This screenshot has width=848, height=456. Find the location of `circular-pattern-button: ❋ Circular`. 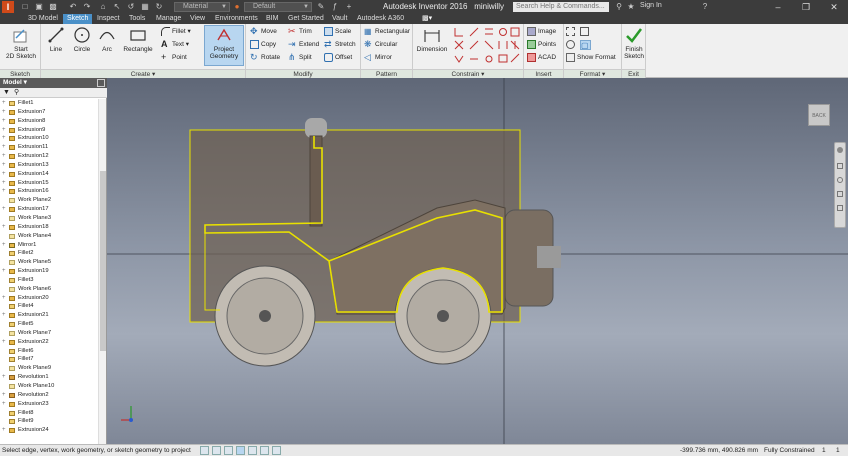

circular-pattern-button: ❋ Circular is located at coordinates (380, 45).